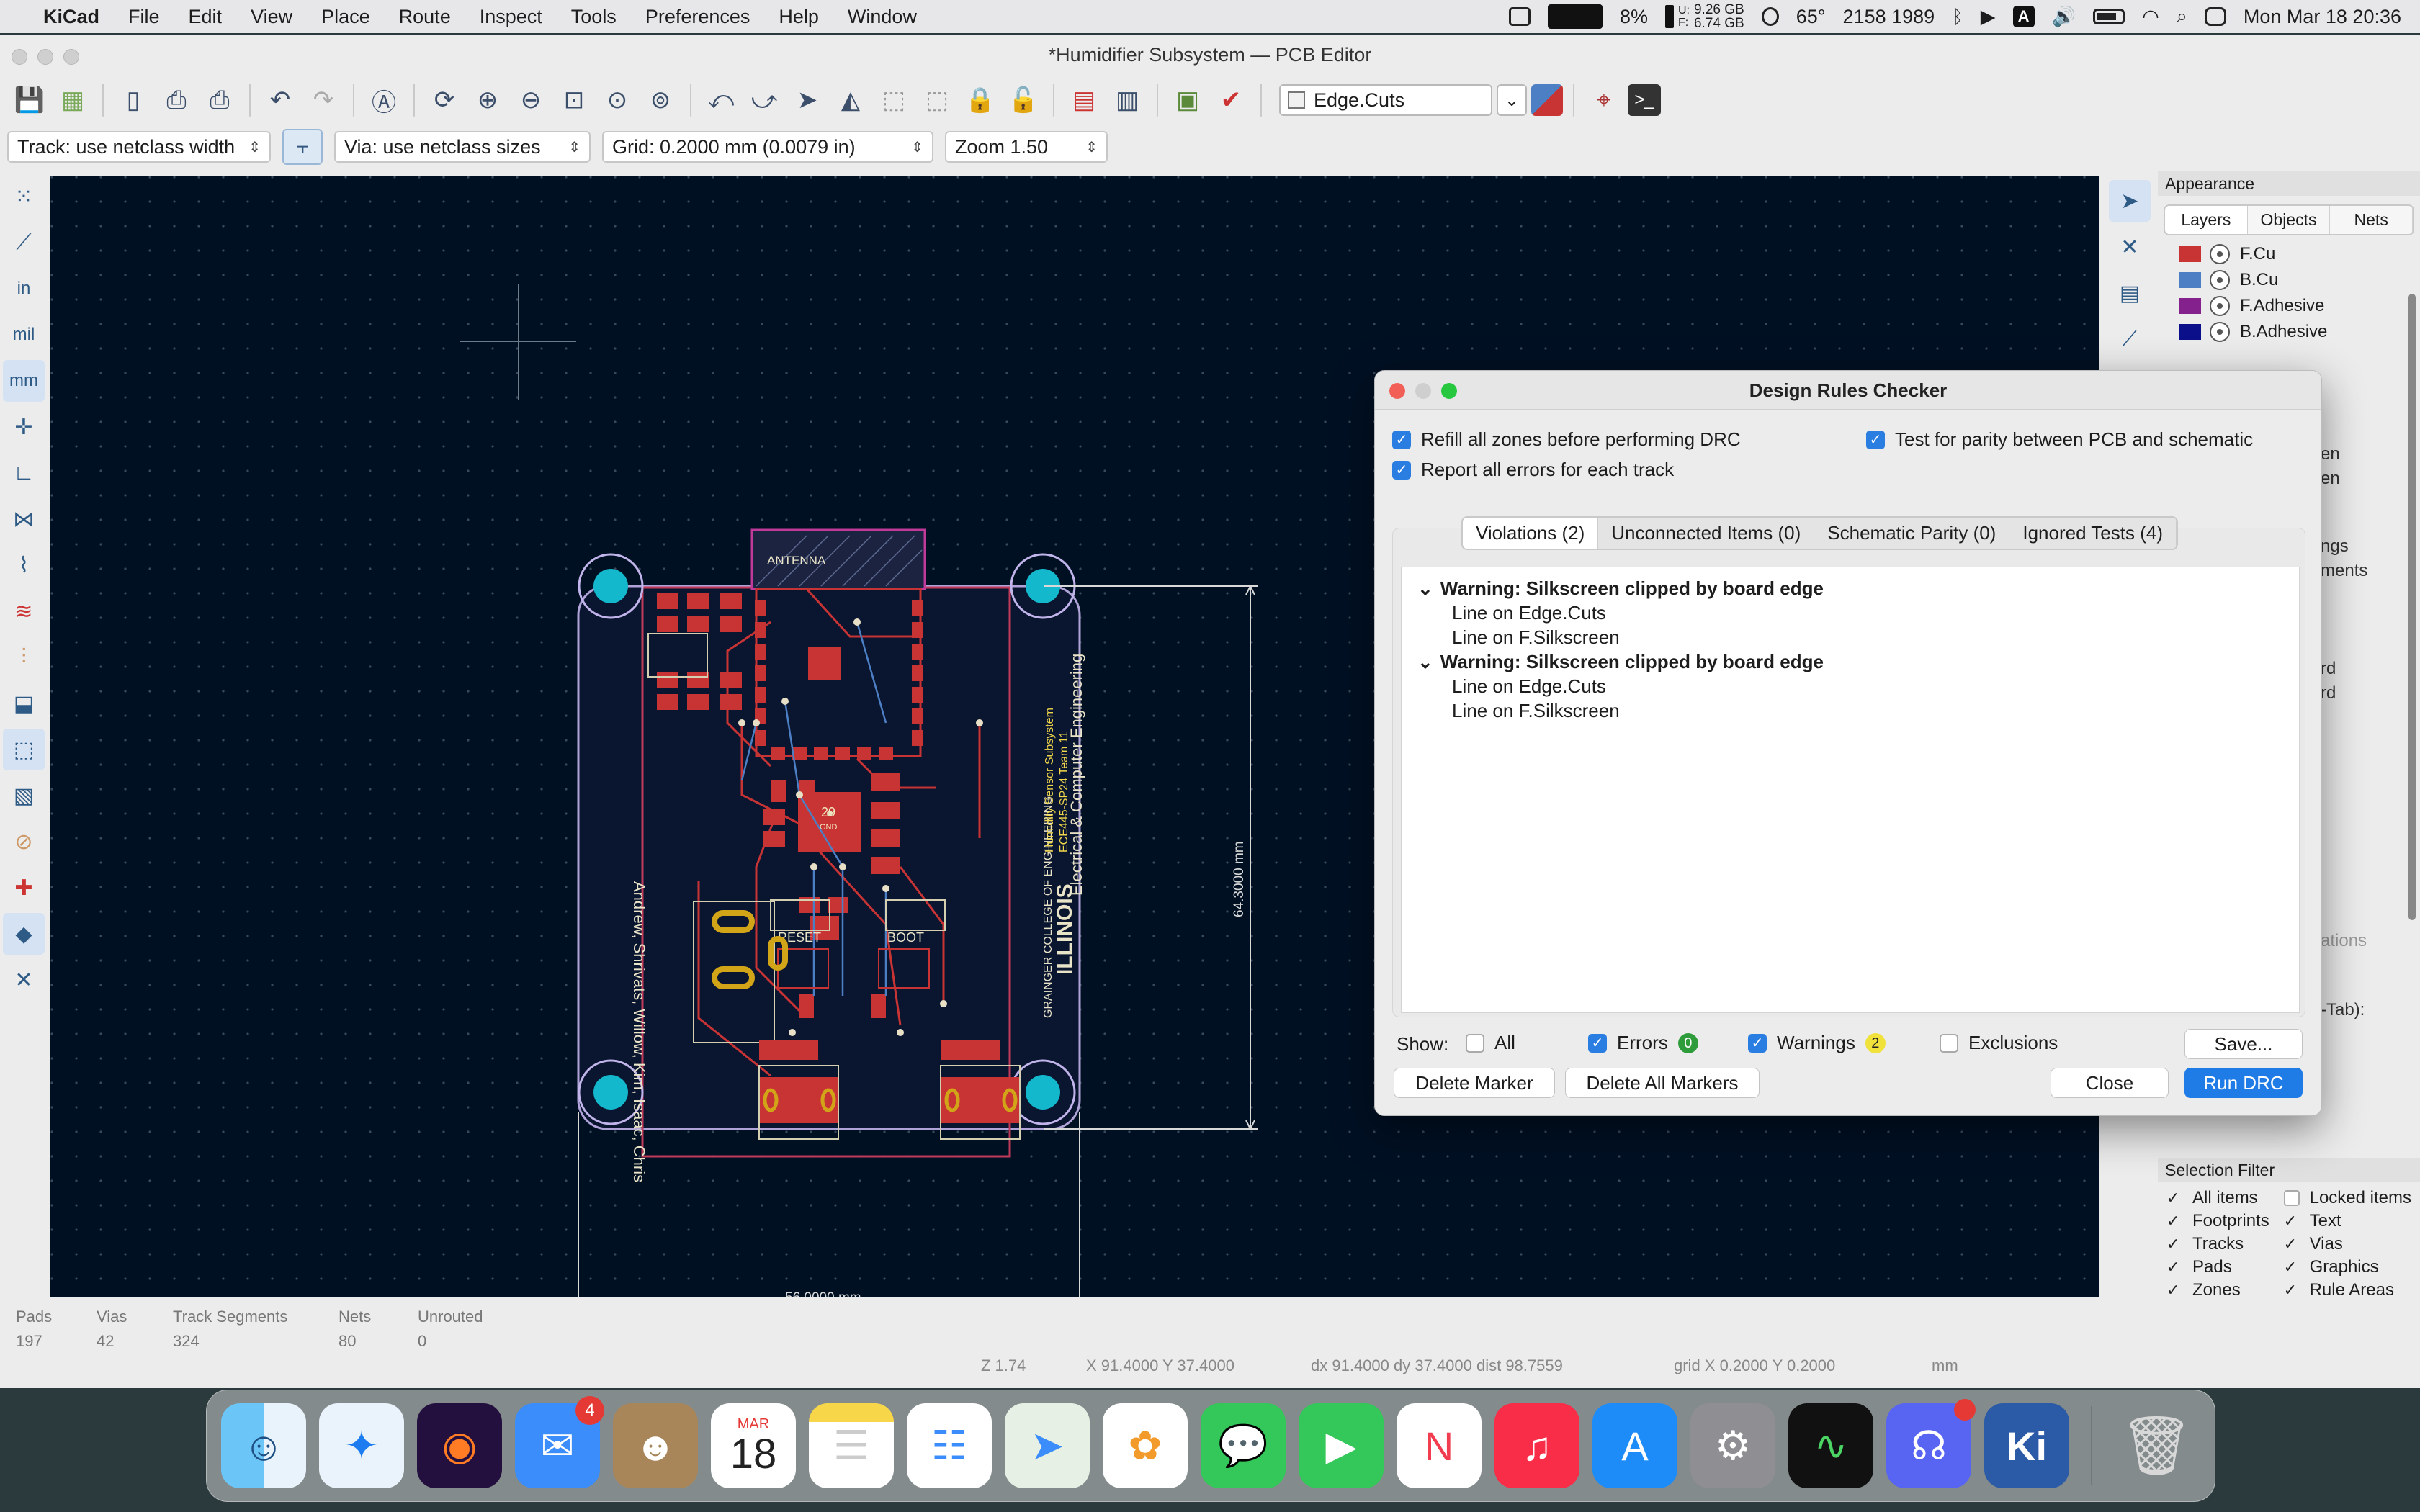  Describe the element at coordinates (1817, 1043) in the screenshot. I see `show-warnings-checkbox: ✓ Warnings 2` at that location.